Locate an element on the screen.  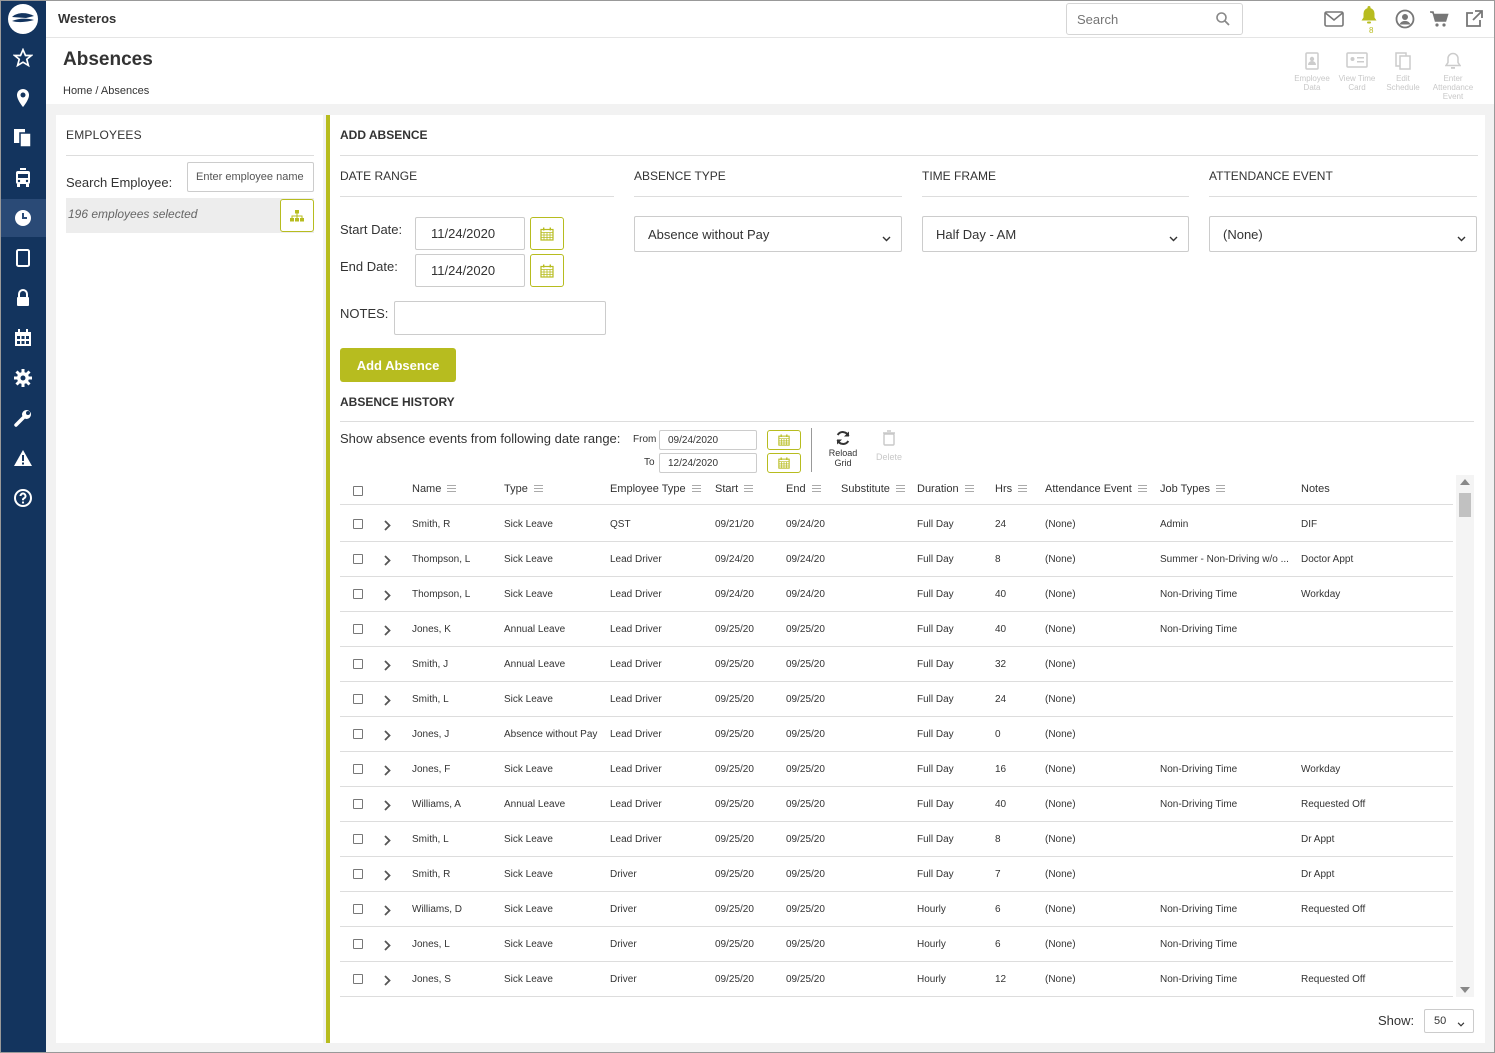
time-frame-select: Half Day - AM is located at coordinates (1055, 234).